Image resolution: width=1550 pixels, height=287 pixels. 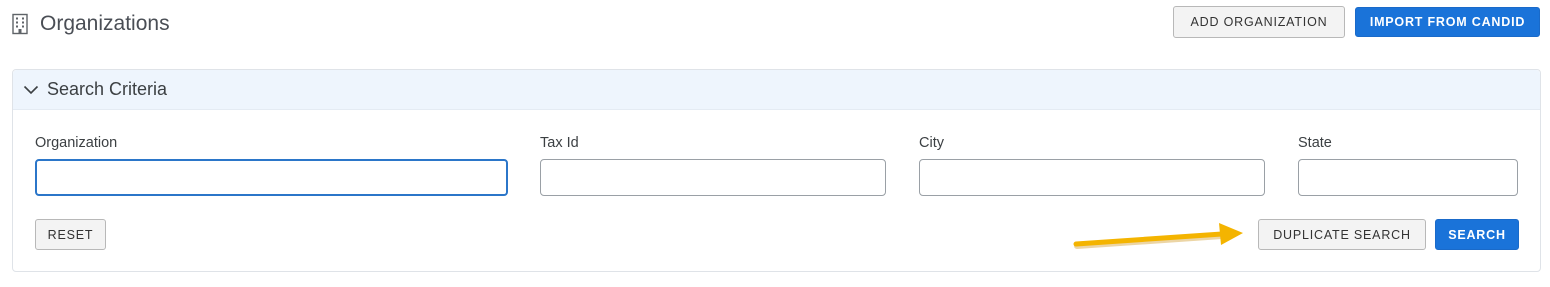 I want to click on state-input, so click(x=1408, y=177).